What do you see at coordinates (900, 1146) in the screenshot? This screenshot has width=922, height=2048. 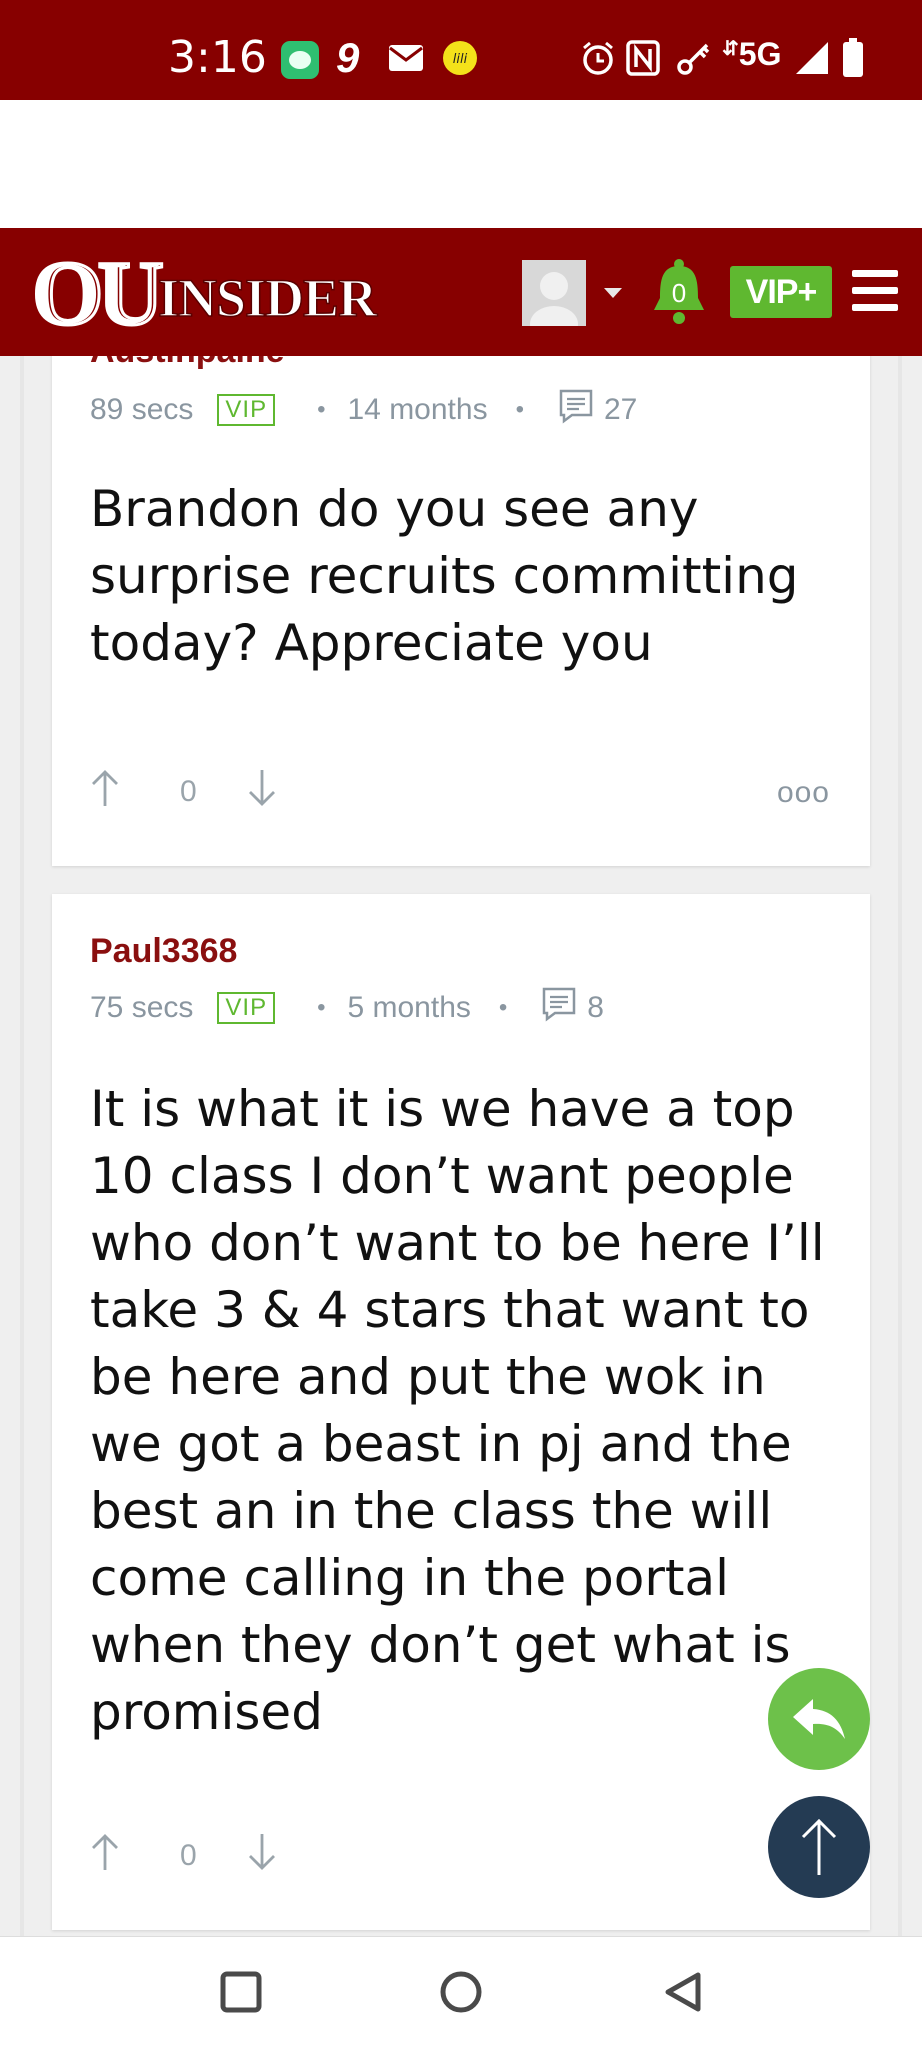 I see `feed-right-edge` at bounding box center [900, 1146].